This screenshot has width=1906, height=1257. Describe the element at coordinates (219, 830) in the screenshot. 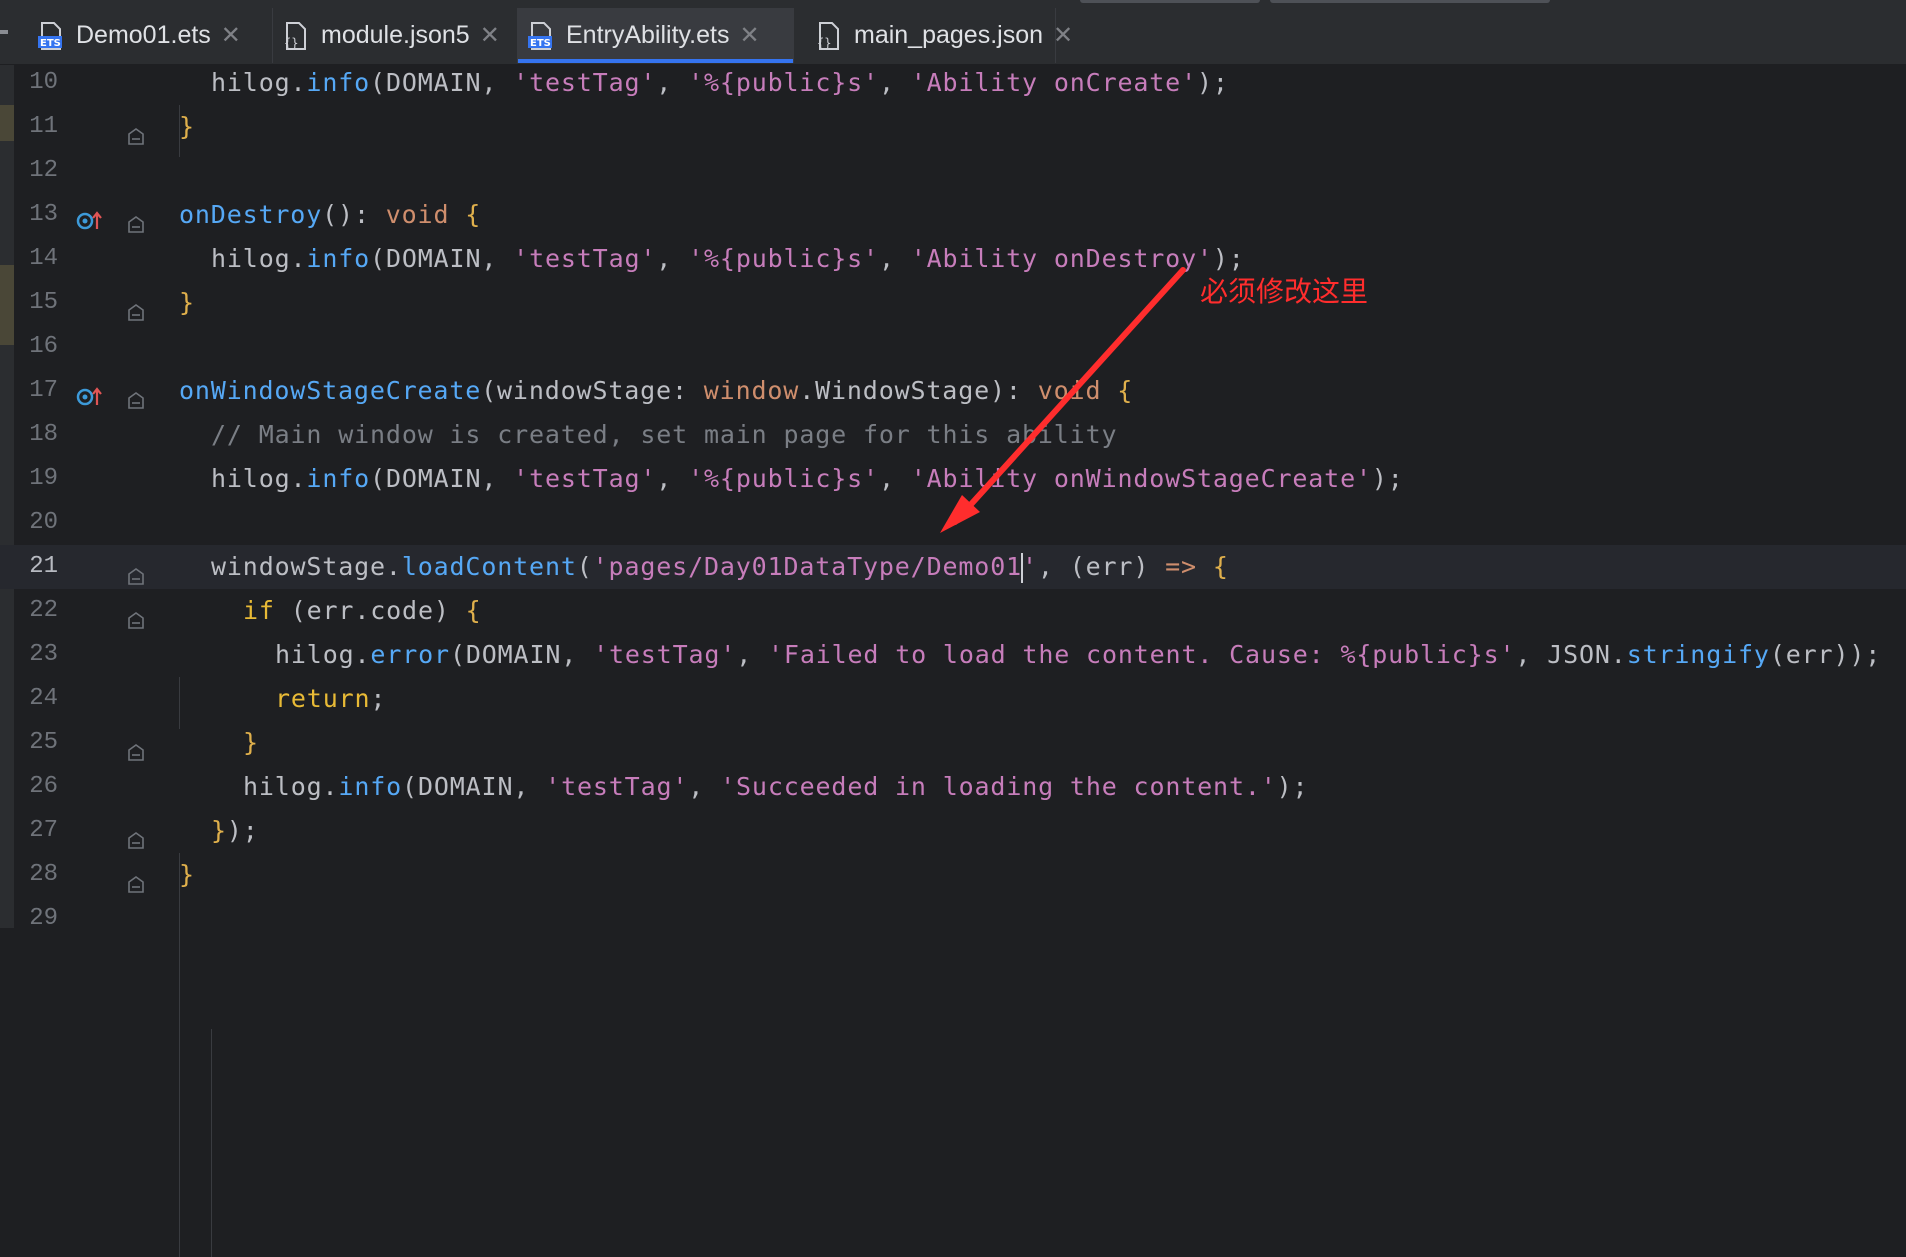

I see `code-token: }` at that location.